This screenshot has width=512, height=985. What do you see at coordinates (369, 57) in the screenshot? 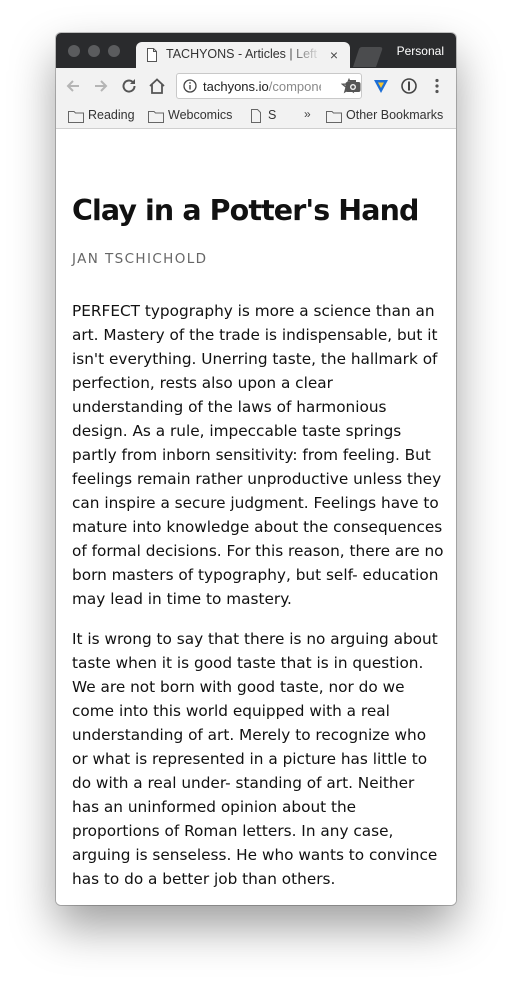
I see `new-tab-button` at bounding box center [369, 57].